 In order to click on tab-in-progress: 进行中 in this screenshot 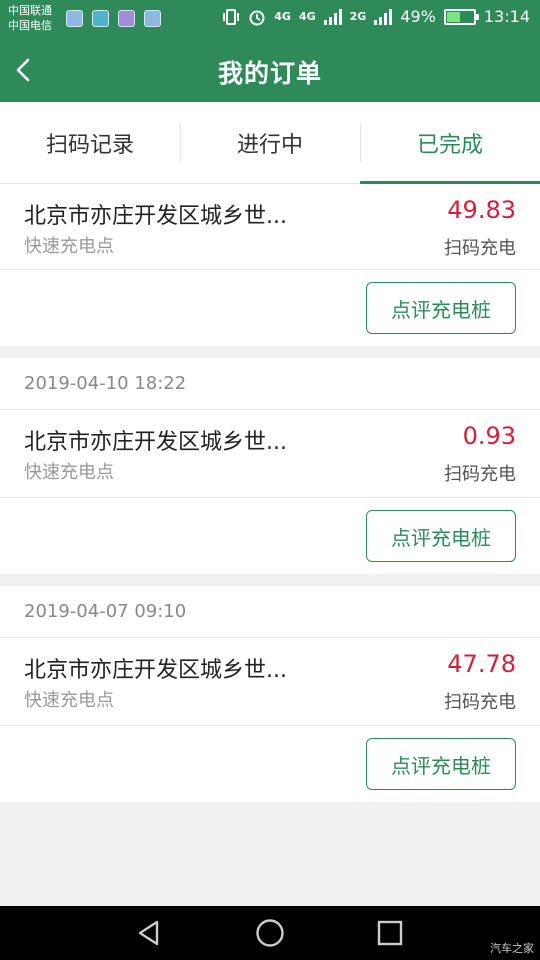, I will do `click(270, 142)`.